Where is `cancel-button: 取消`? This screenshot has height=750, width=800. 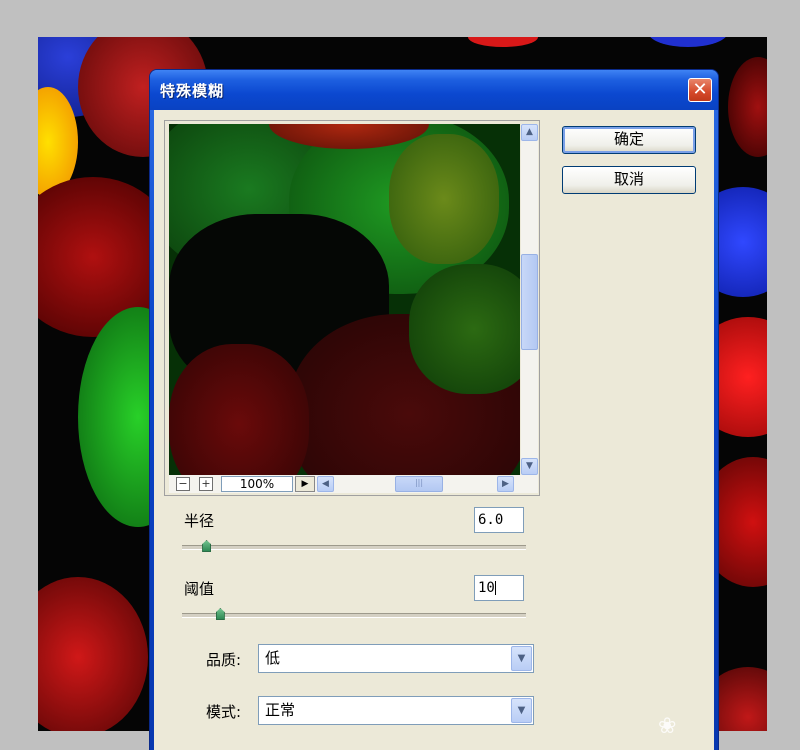
cancel-button: 取消 is located at coordinates (629, 180).